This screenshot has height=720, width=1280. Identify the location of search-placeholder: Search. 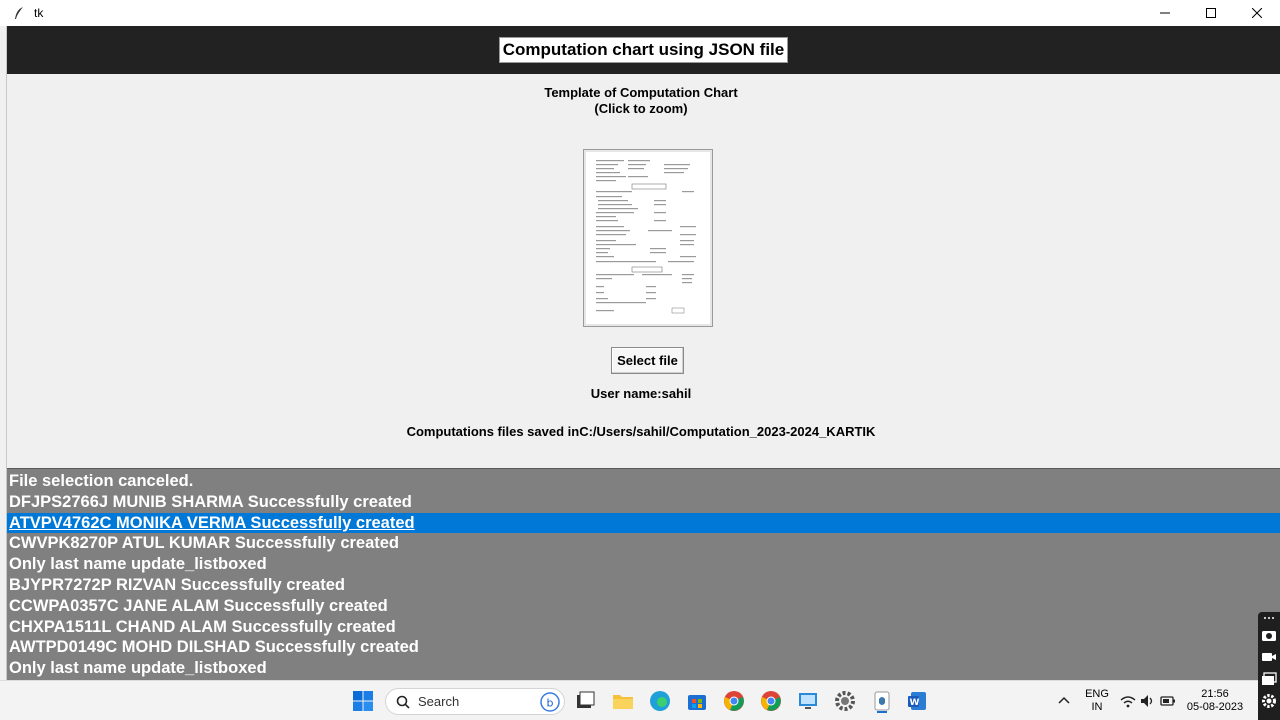
(439, 701).